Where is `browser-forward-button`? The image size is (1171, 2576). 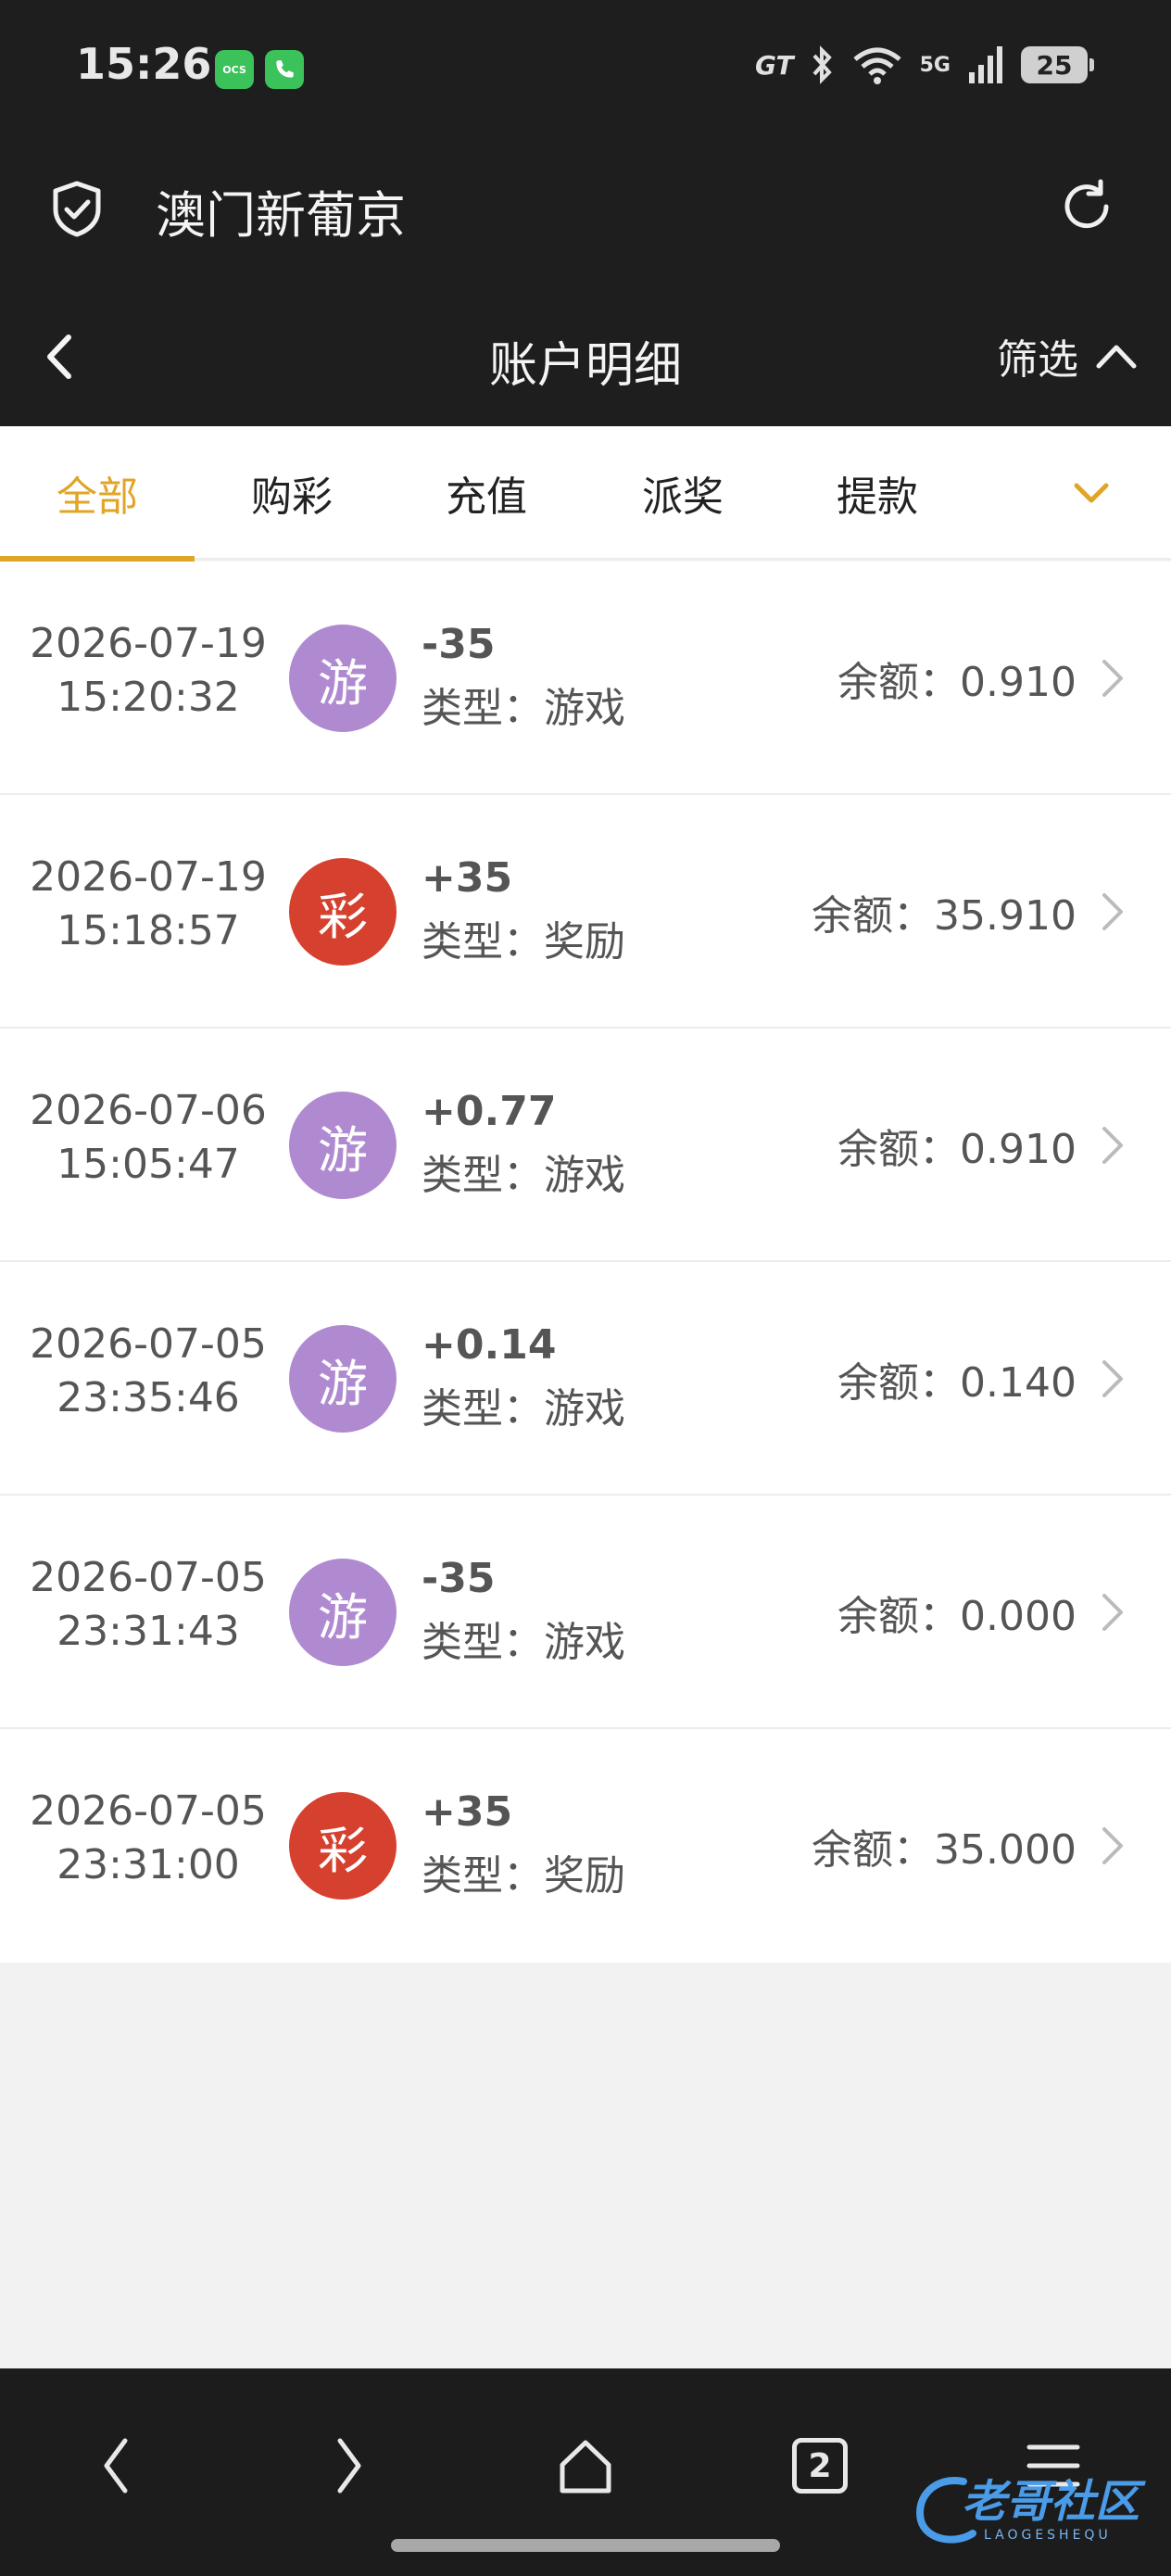 browser-forward-button is located at coordinates (350, 2465).